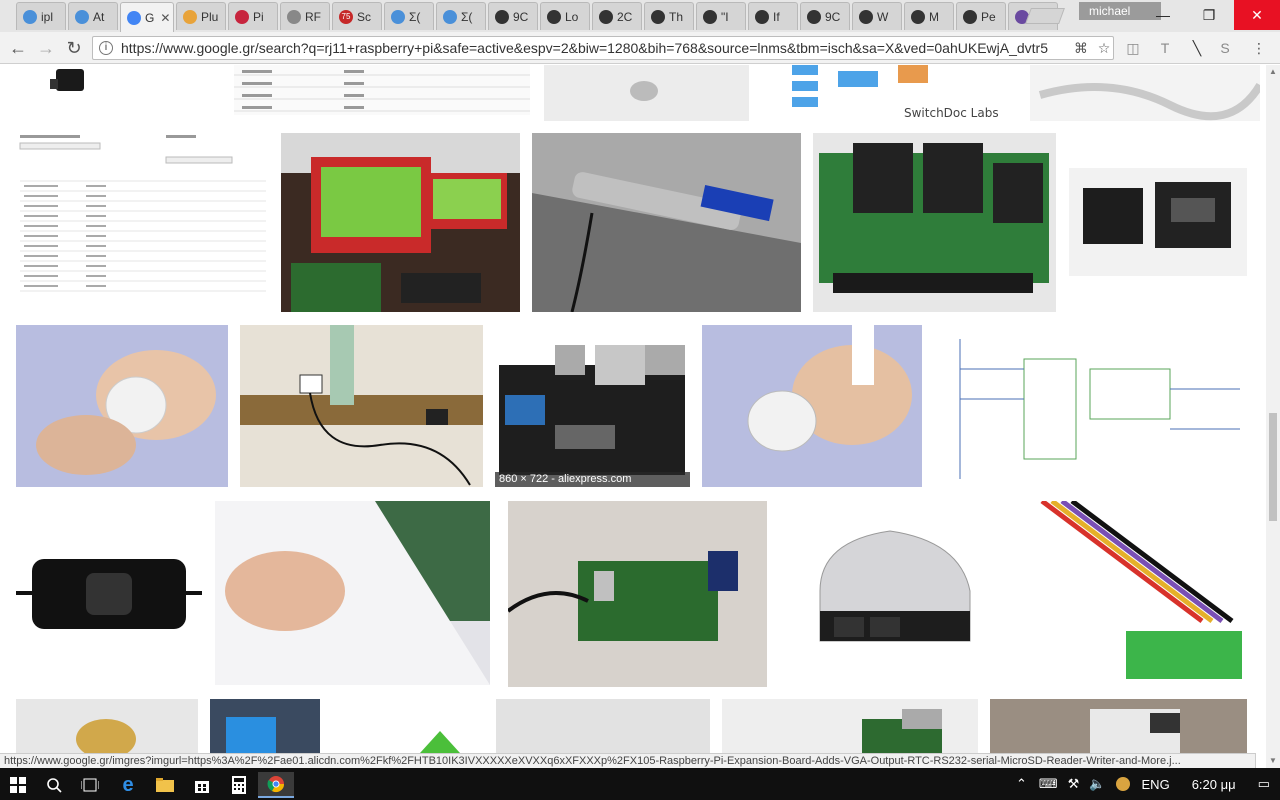 Image resolution: width=1280 pixels, height=800 pixels. Describe the element at coordinates (74, 48) in the screenshot. I see `reload-button: ↻` at that location.